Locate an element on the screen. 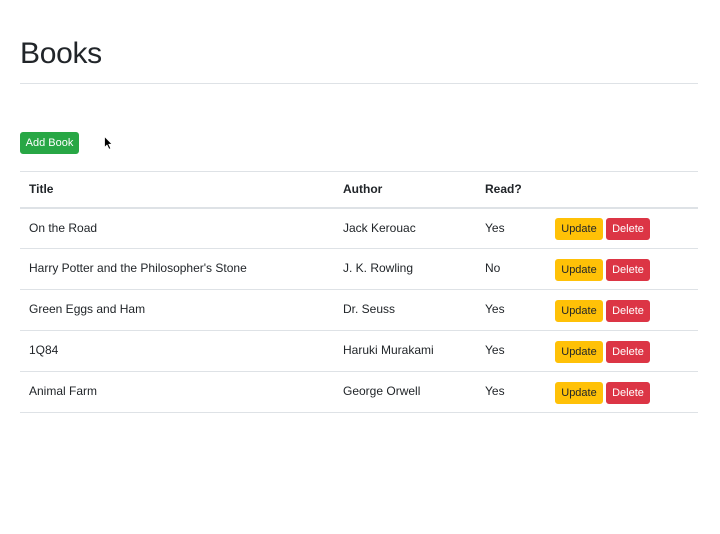 Image resolution: width=720 pixels, height=534 pixels. book-author-cell: J. K. Rowling is located at coordinates (405, 269).